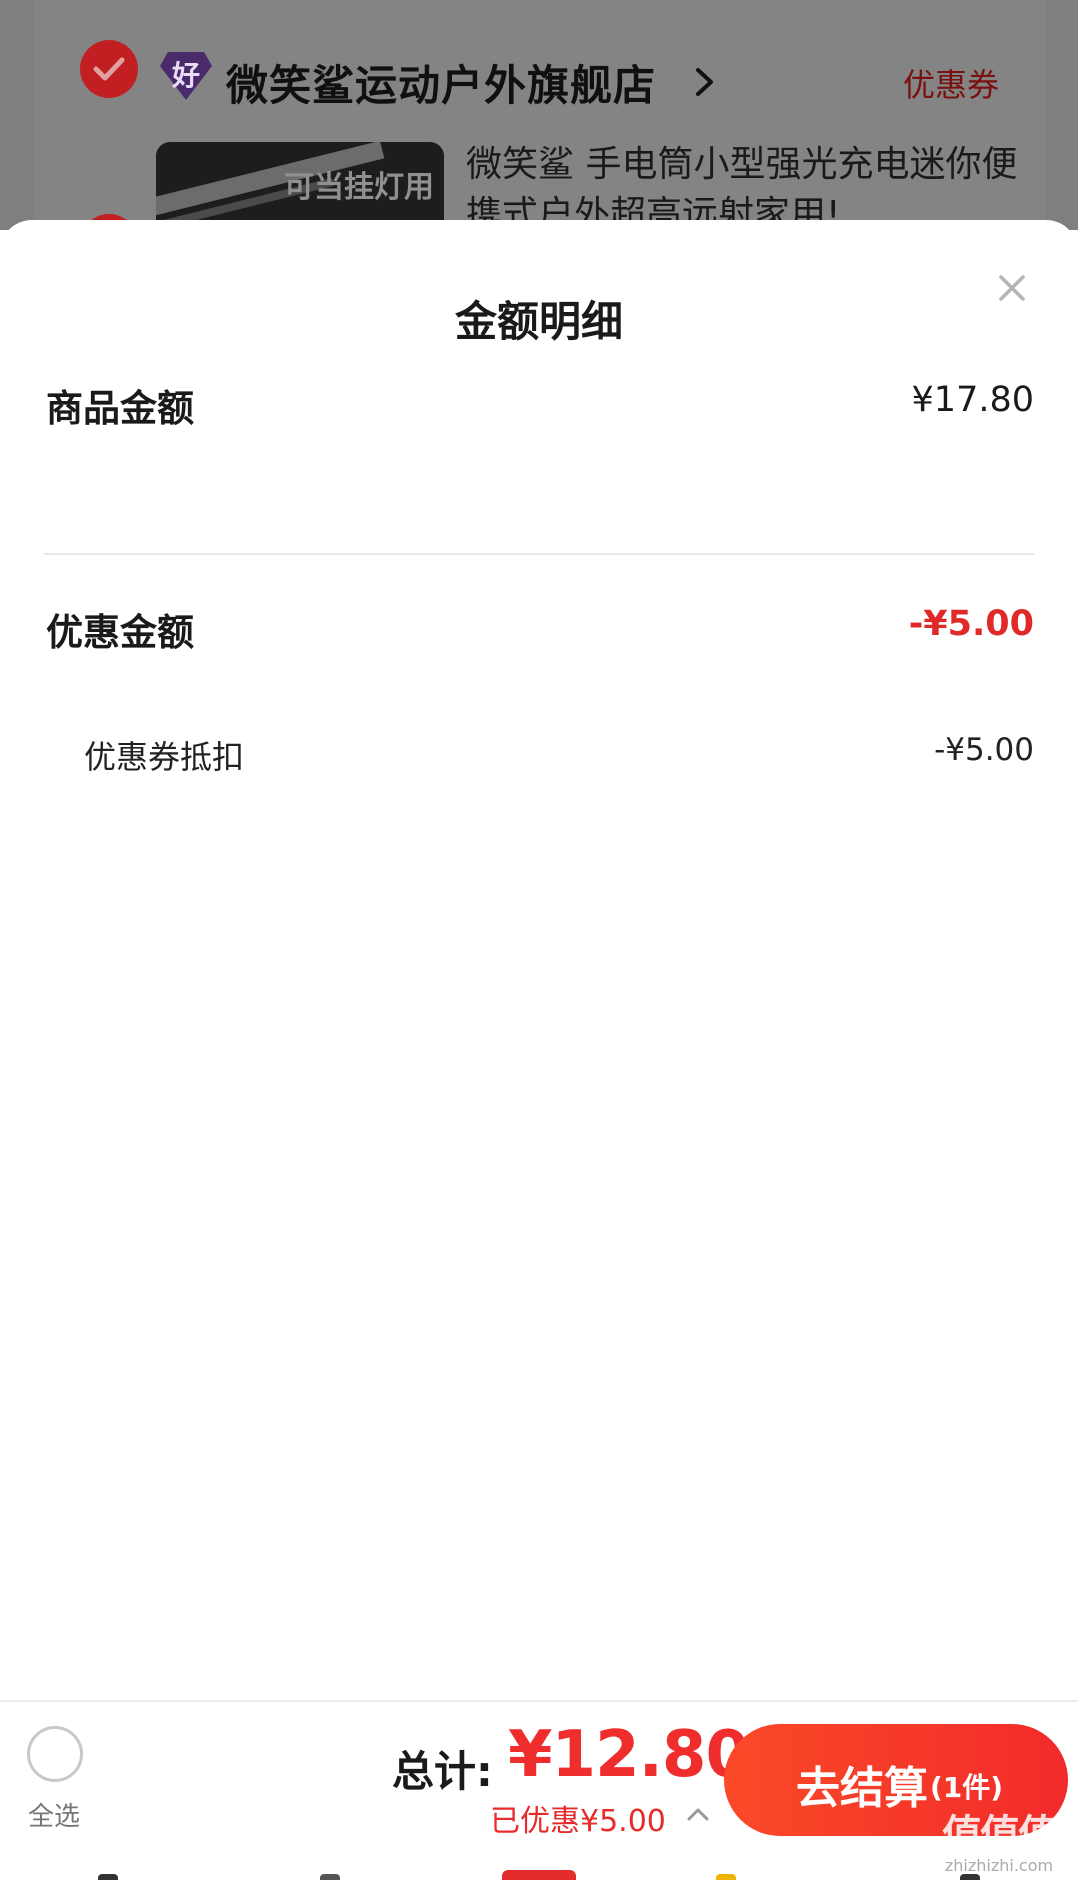  Describe the element at coordinates (862, 1788) in the screenshot. I see `checkout-label: 去结算` at that location.